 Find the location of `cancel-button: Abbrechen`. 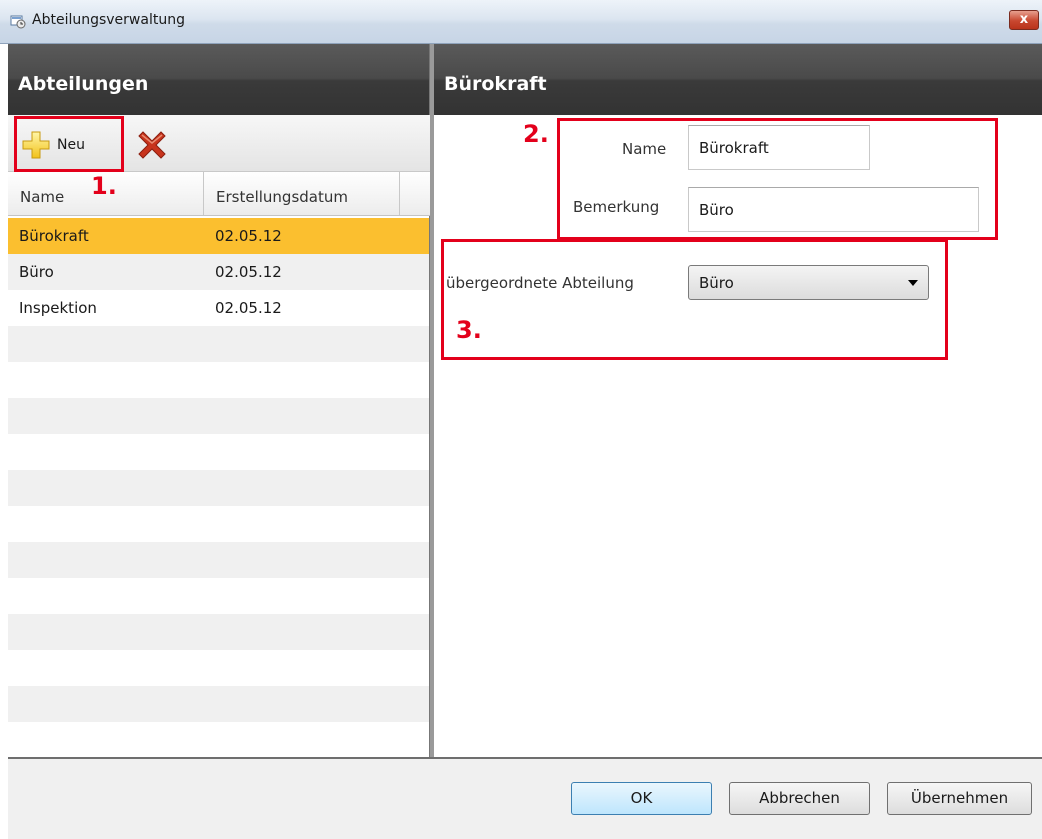

cancel-button: Abbrechen is located at coordinates (799, 798).